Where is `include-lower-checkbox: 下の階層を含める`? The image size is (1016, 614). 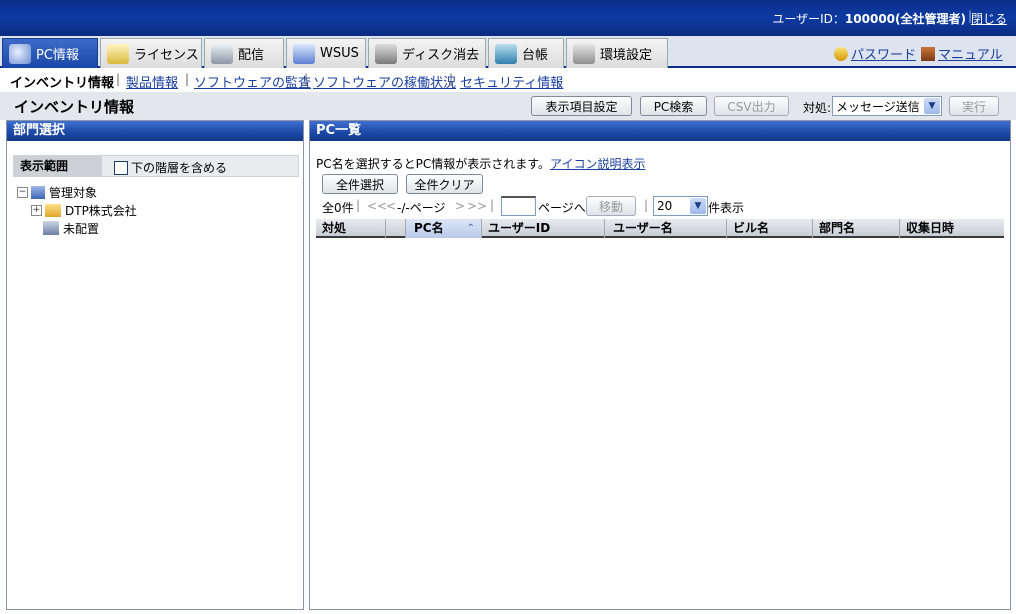 include-lower-checkbox: 下の階層を含める is located at coordinates (170, 167).